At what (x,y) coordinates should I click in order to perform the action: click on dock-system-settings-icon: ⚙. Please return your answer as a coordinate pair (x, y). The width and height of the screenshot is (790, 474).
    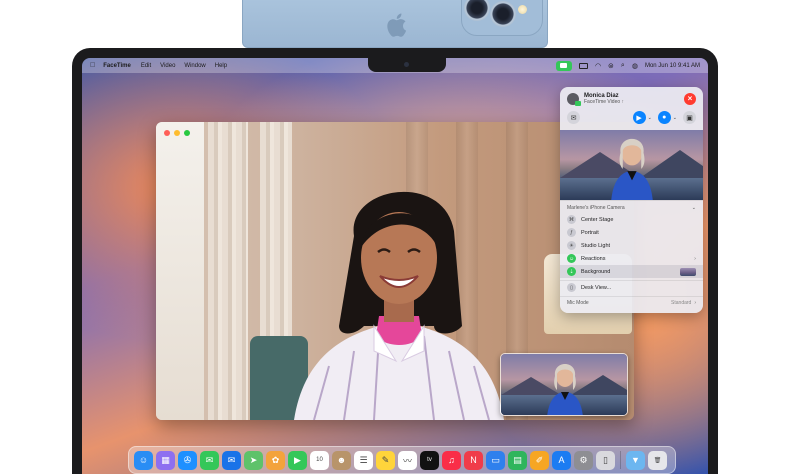
    Looking at the image, I should click on (583, 460).